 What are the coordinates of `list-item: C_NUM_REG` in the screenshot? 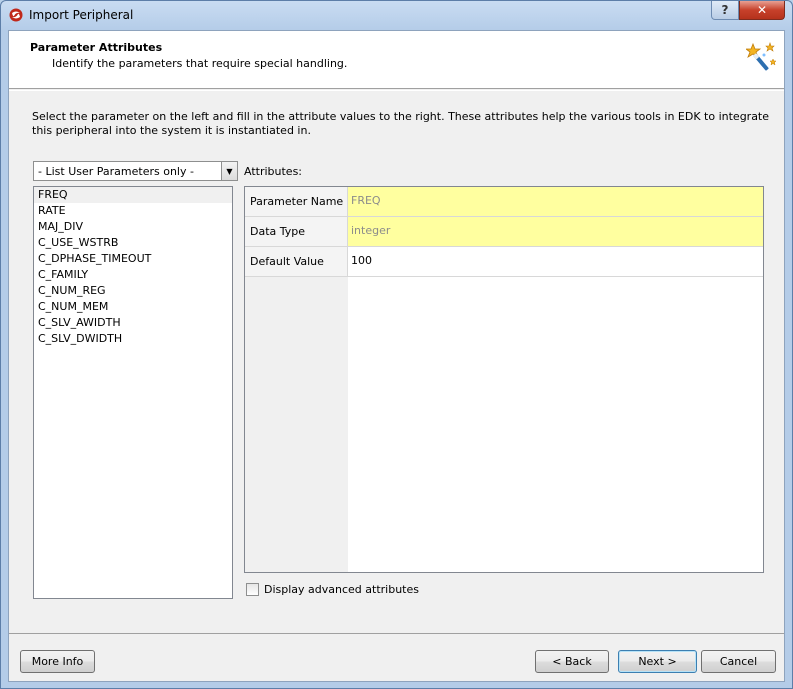 It's located at (133, 291).